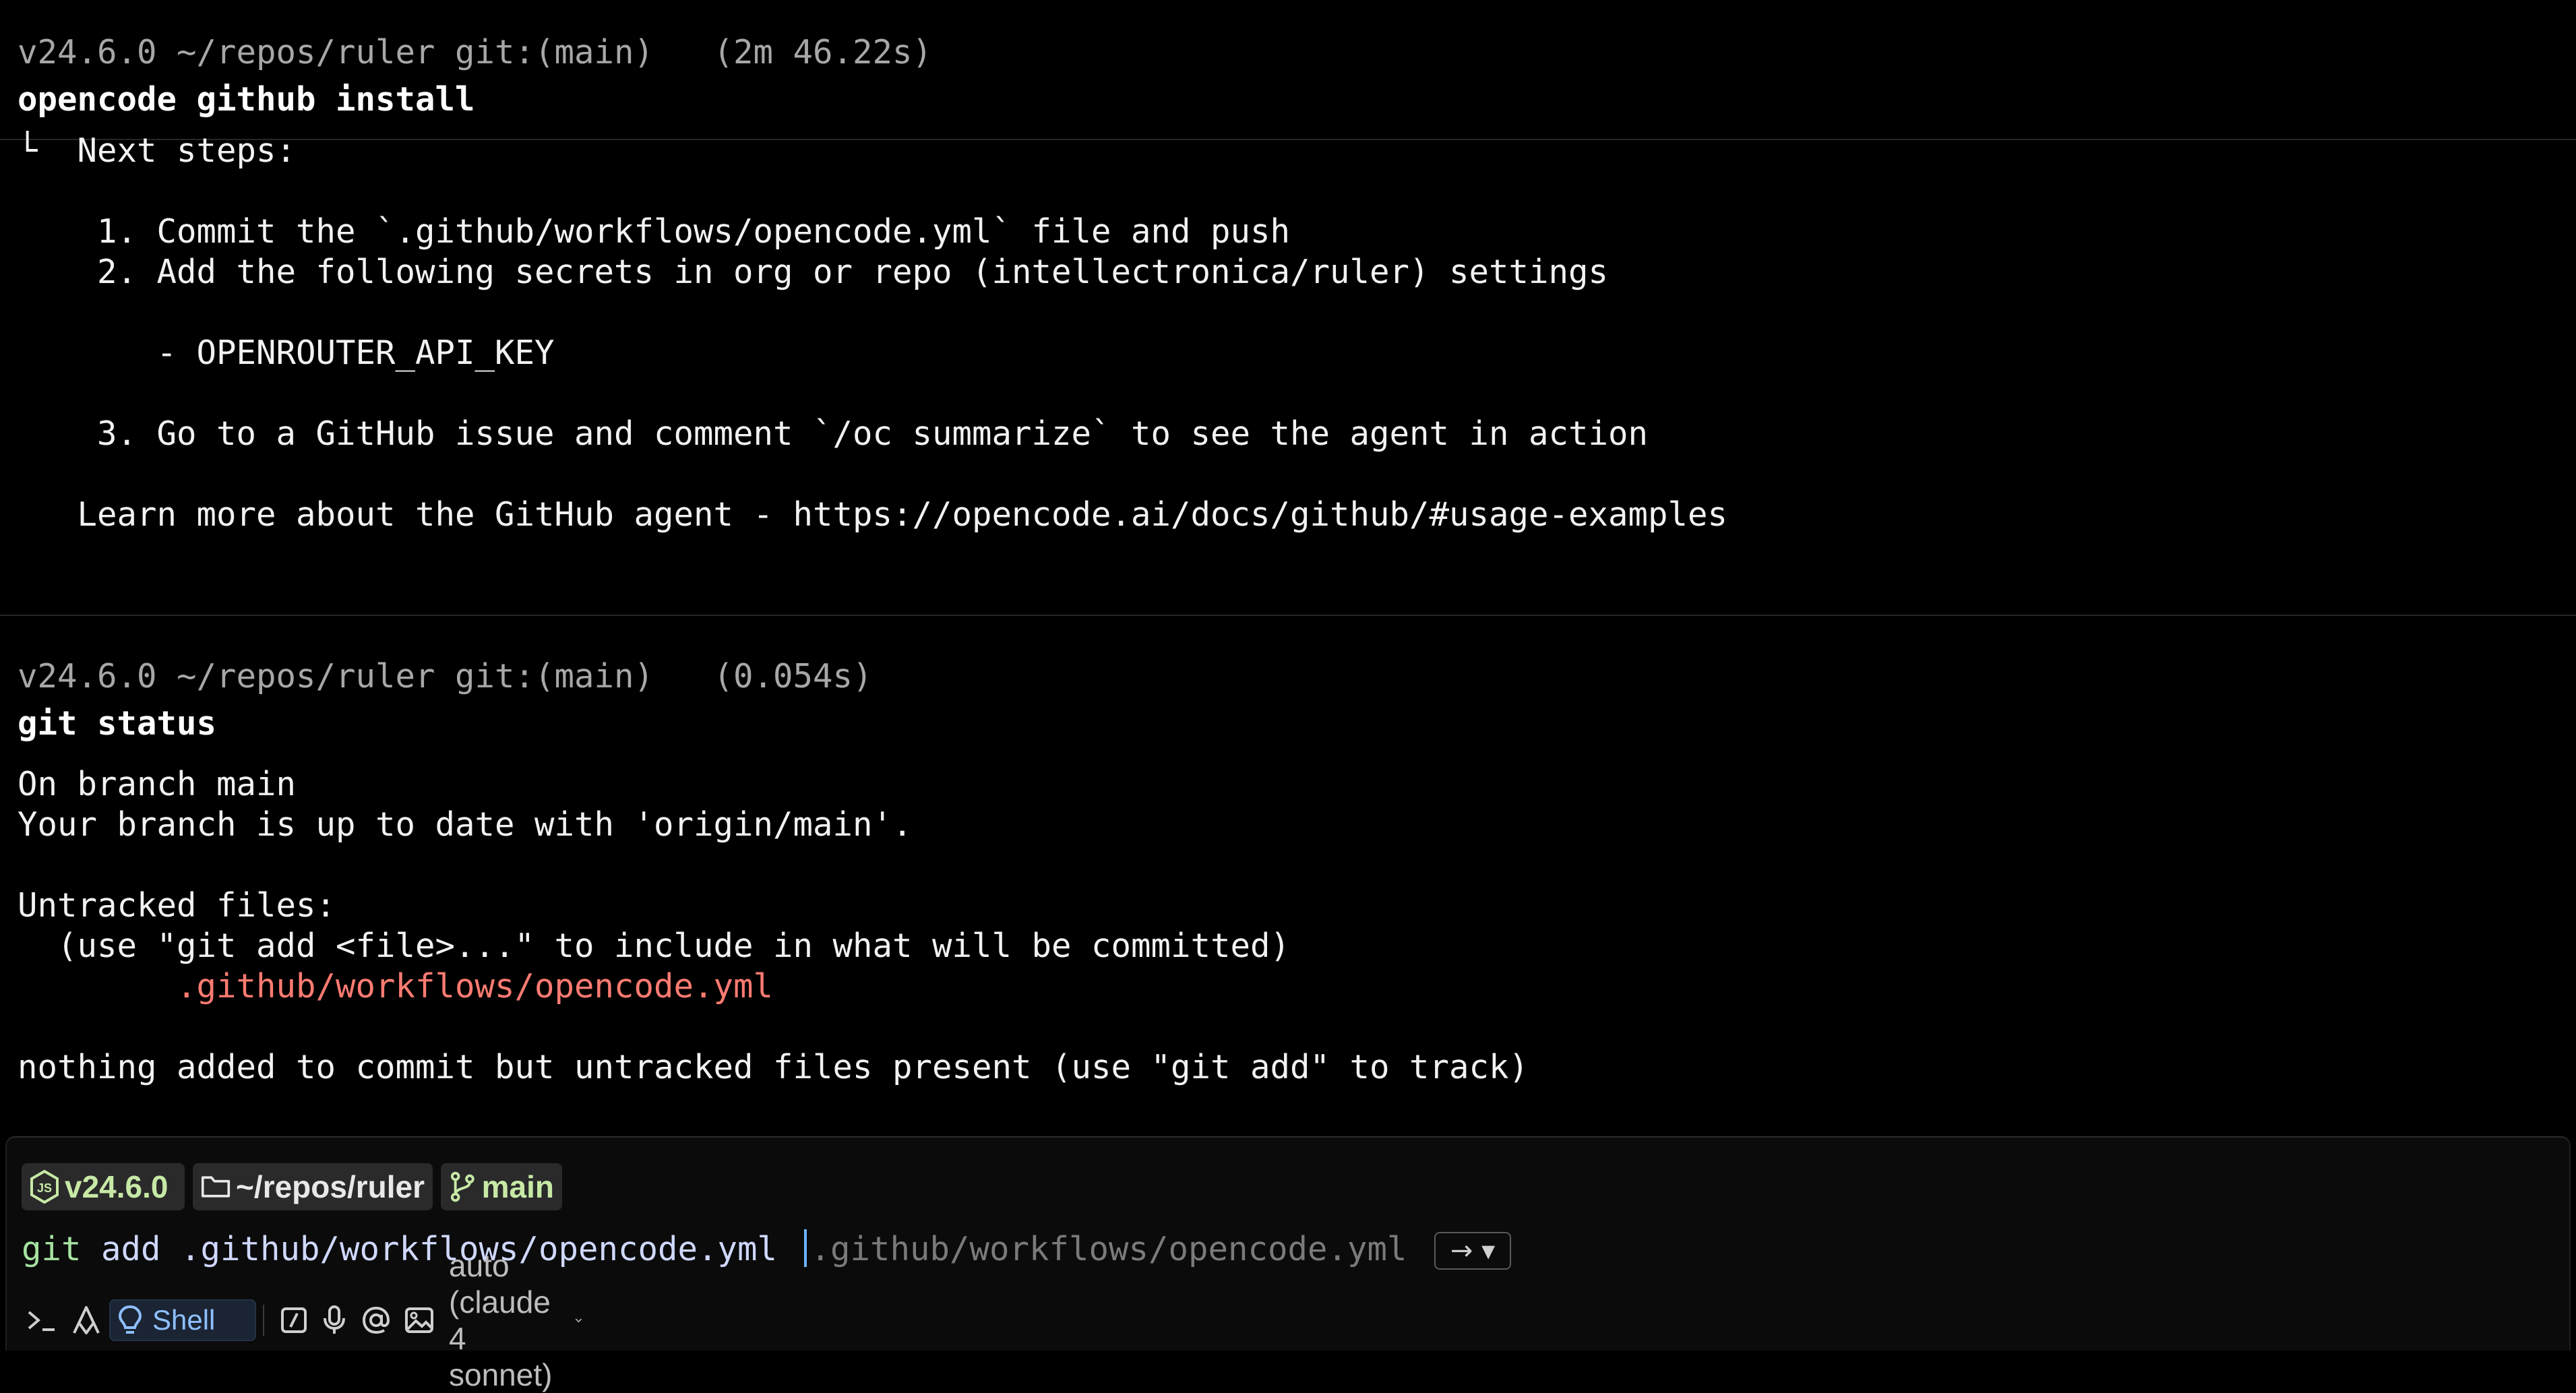  I want to click on untracked-file: .github/workflows/opencode.yml, so click(396, 986).